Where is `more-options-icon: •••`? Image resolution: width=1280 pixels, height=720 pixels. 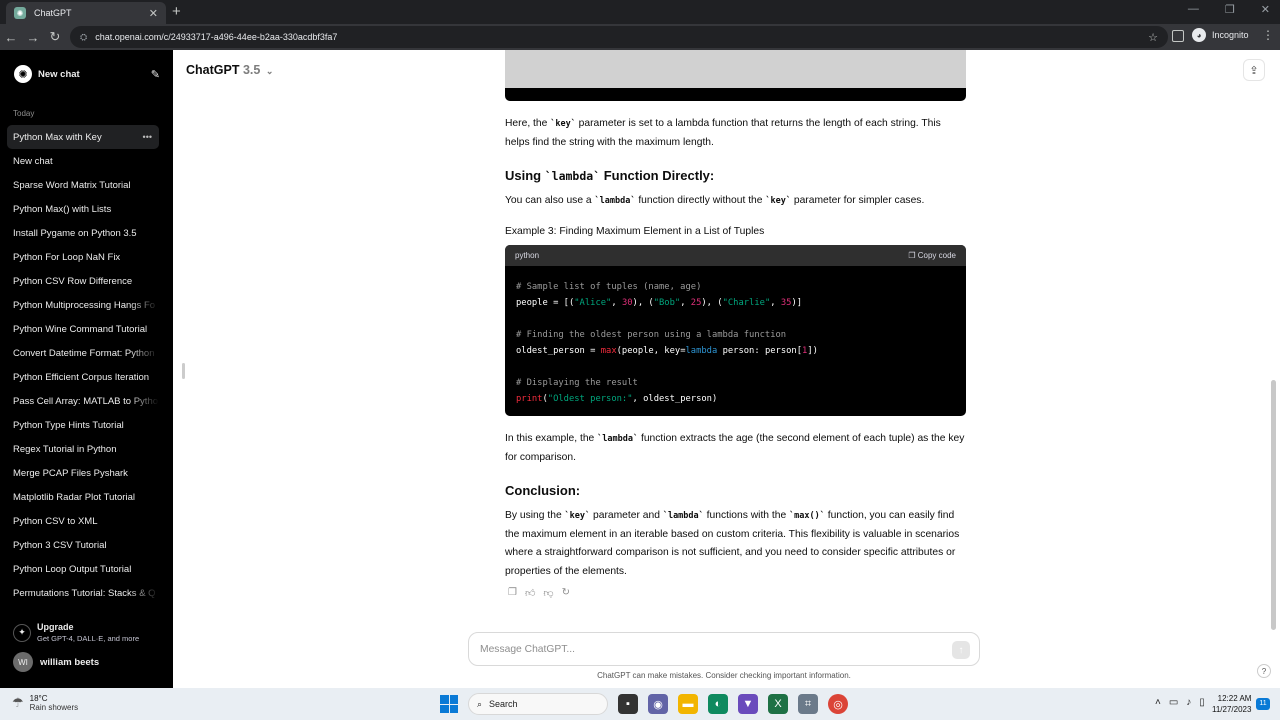 more-options-icon: ••• is located at coordinates (147, 137).